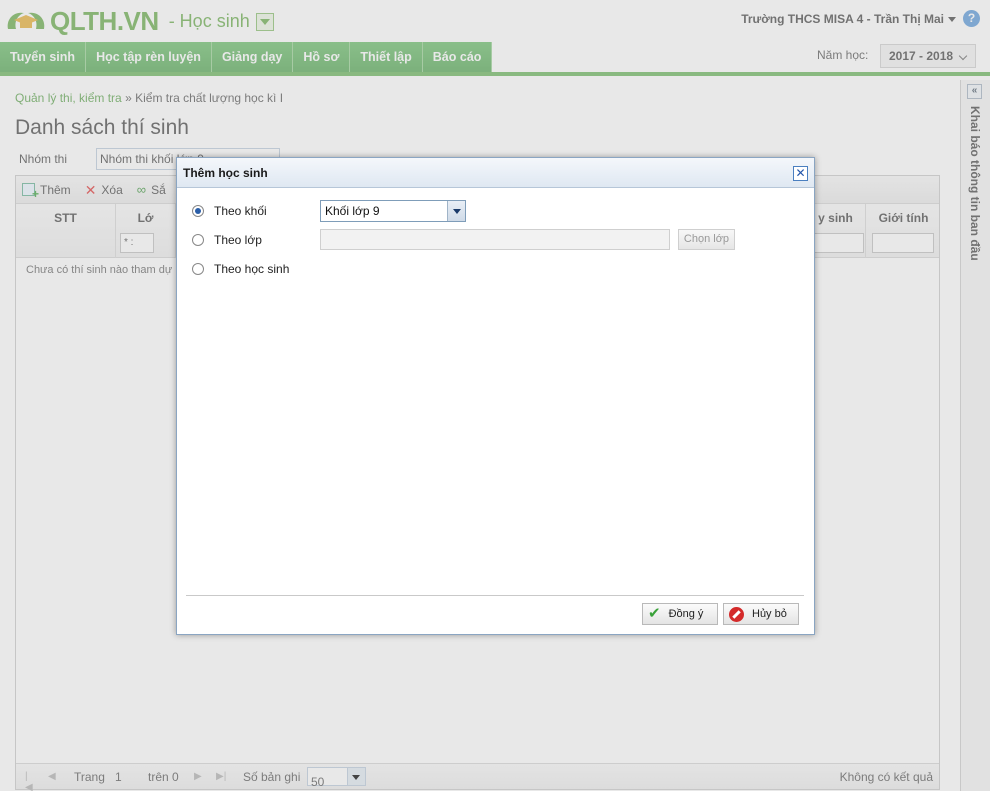 This screenshot has width=990, height=791. What do you see at coordinates (495, 173) in the screenshot?
I see `dialog-header: Thêm học sinh ✕` at bounding box center [495, 173].